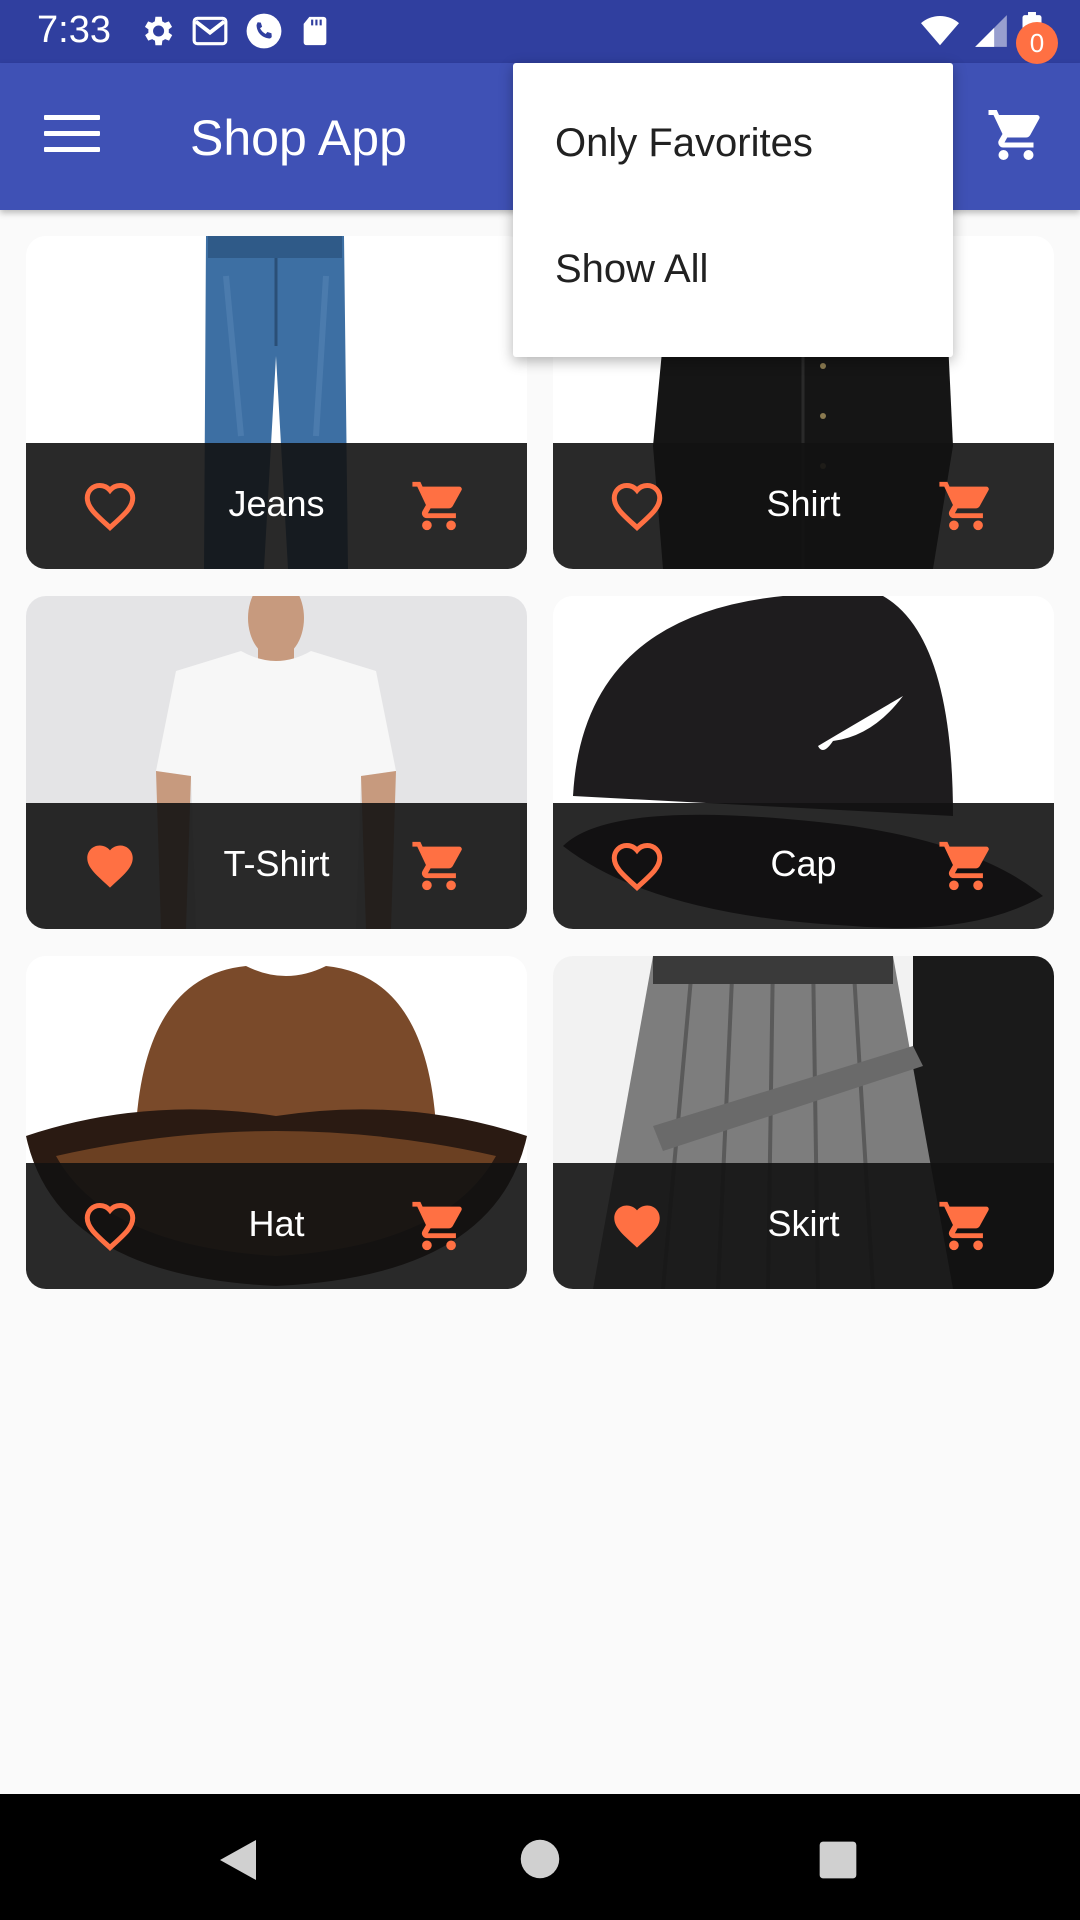 The width and height of the screenshot is (1080, 1920). I want to click on sd-card-icon, so click(315, 31).